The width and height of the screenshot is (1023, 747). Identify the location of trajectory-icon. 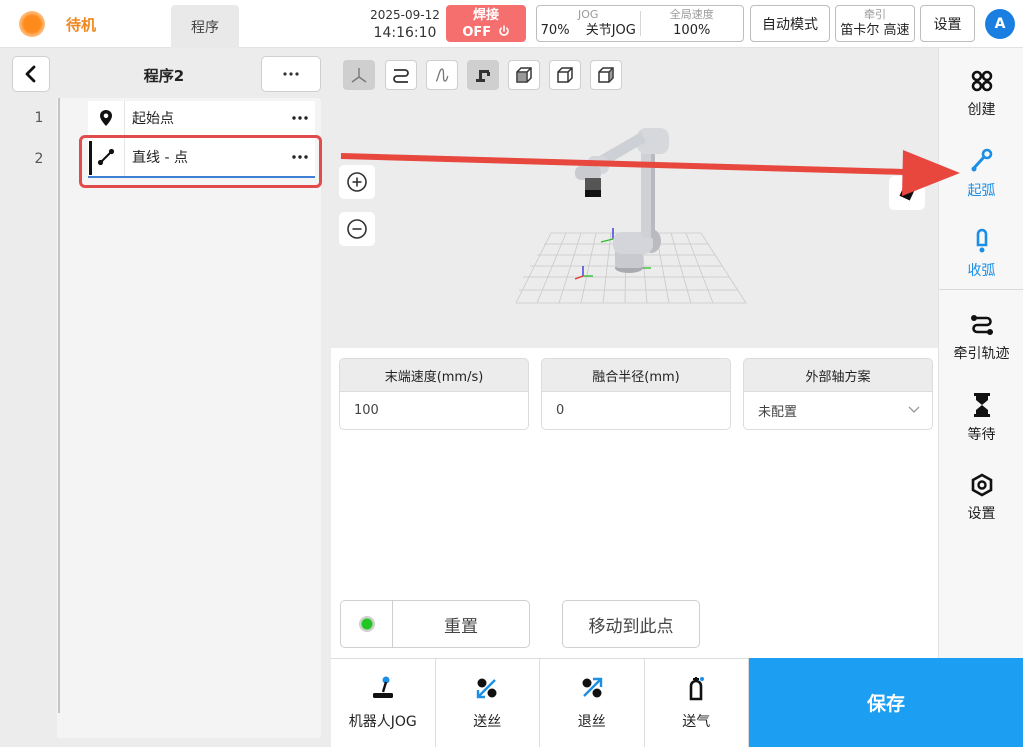
(442, 75).